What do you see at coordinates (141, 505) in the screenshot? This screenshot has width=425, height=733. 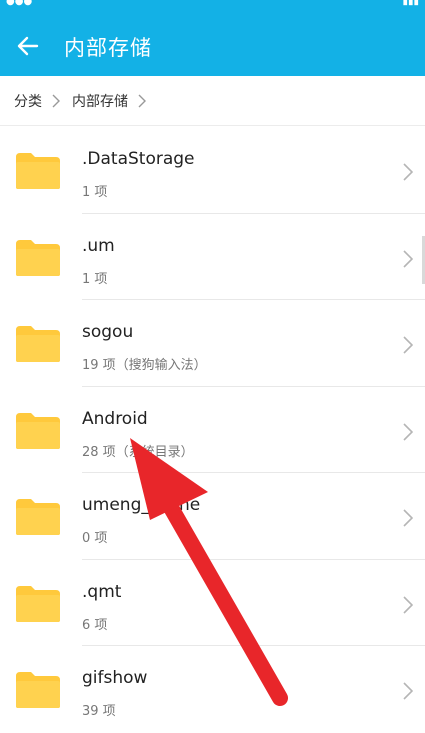 I see `folder-name: umeng_cache` at bounding box center [141, 505].